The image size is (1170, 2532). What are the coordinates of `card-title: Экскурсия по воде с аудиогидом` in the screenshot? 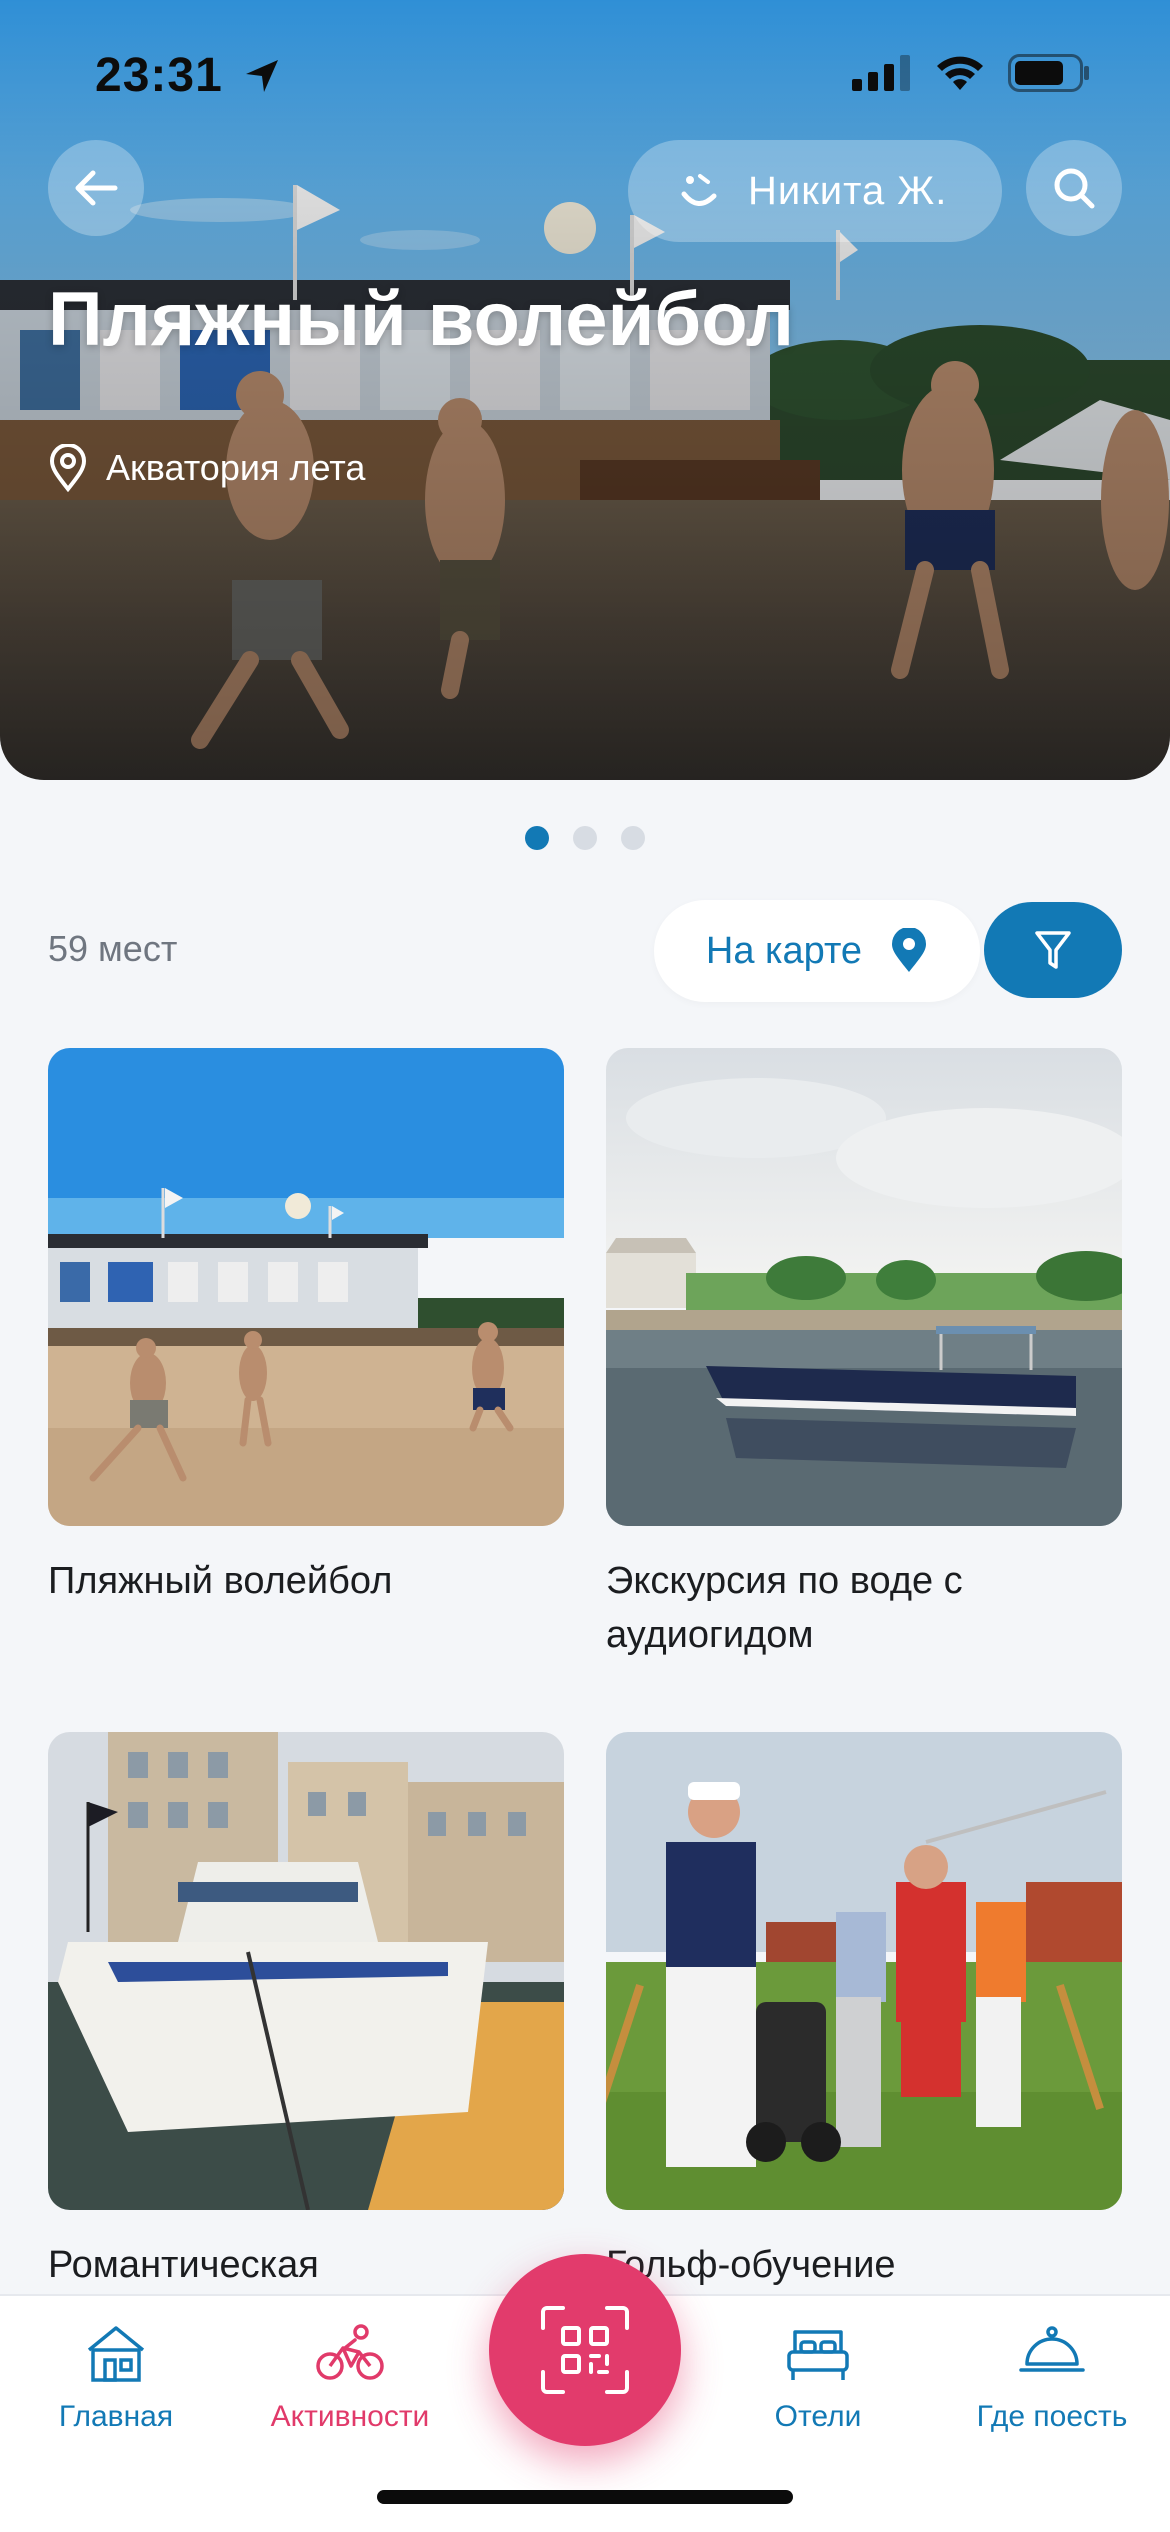 It's located at (784, 1608).